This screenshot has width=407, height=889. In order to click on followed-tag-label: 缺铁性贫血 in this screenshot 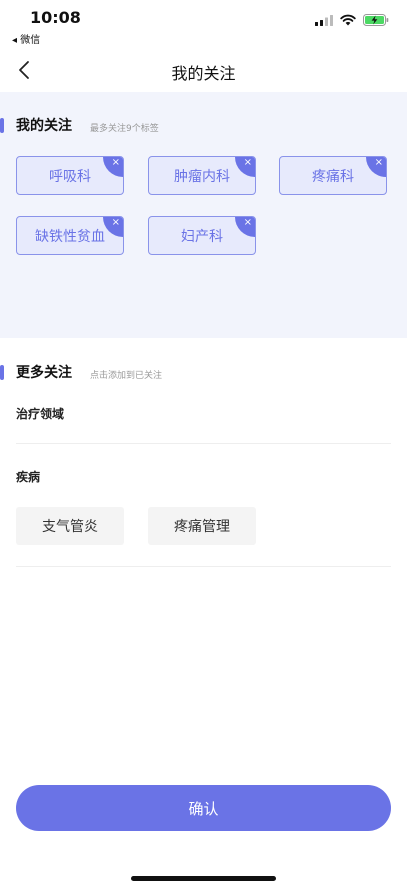, I will do `click(70, 236)`.